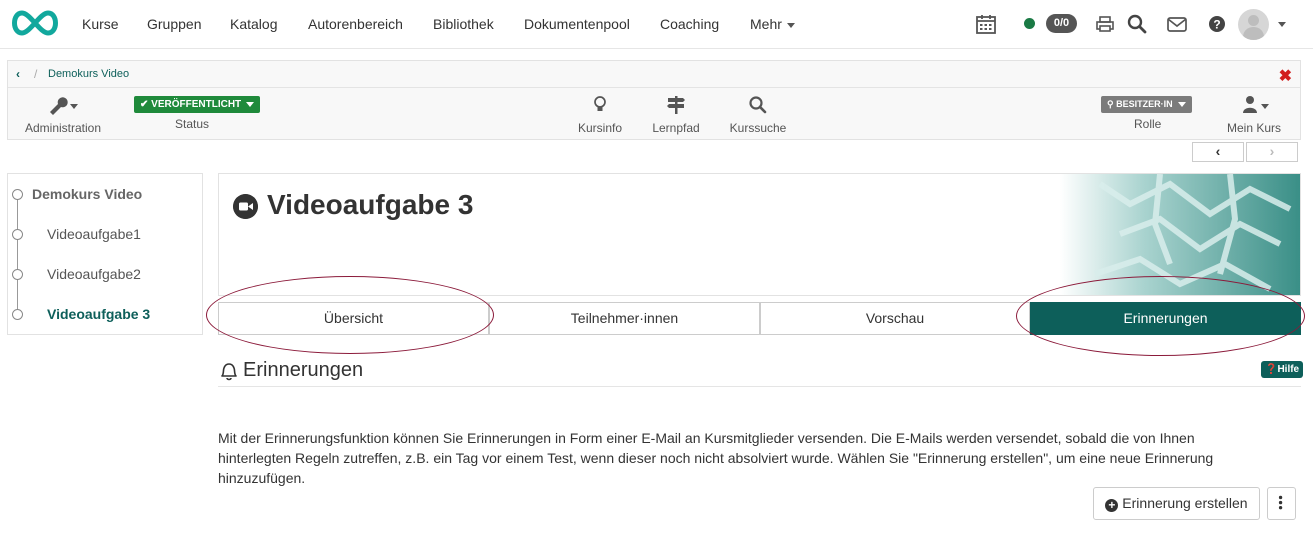 Image resolution: width=1313 pixels, height=540 pixels. Describe the element at coordinates (689, 24) in the screenshot. I see `nav-coaching: Coaching` at that location.